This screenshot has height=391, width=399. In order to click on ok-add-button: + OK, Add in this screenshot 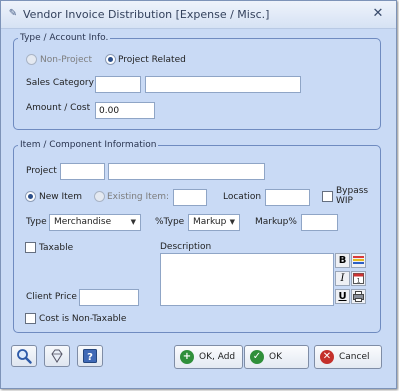, I will do `click(208, 357)`.